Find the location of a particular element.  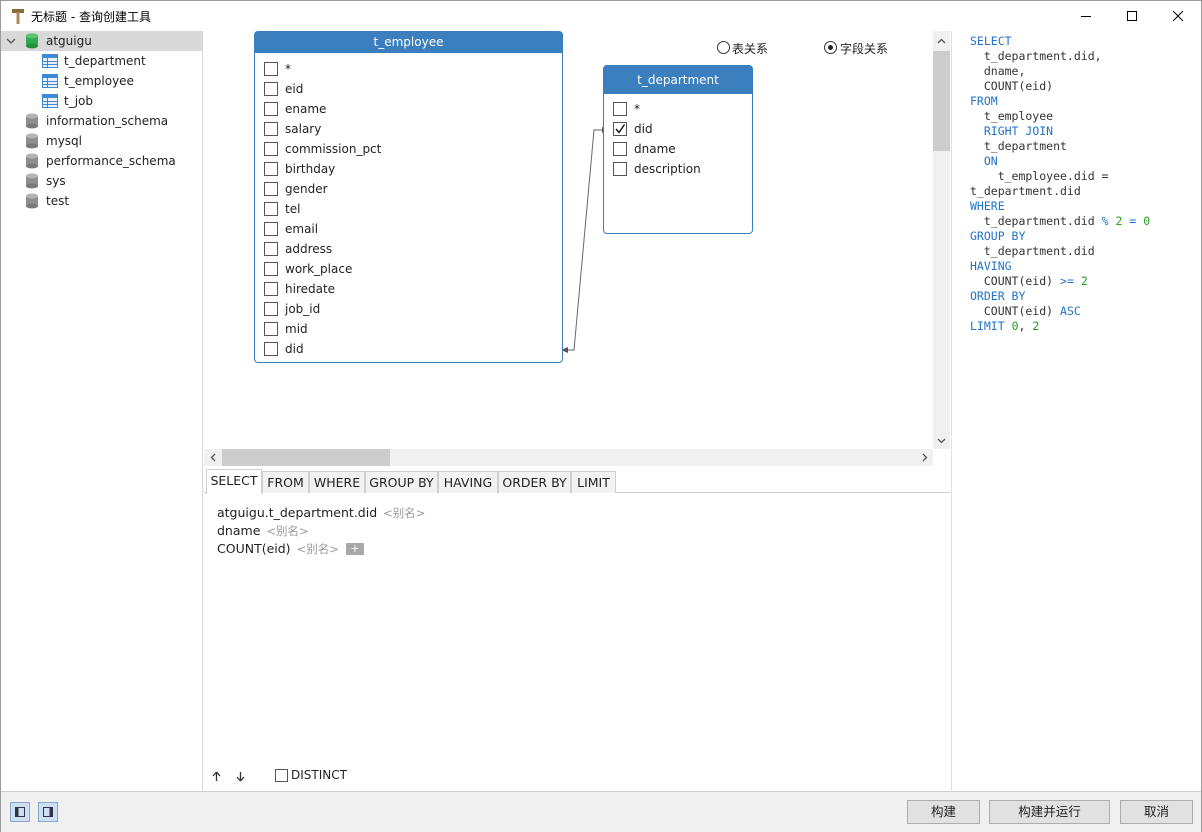

tree-item-mysql: mysql is located at coordinates (101, 141).